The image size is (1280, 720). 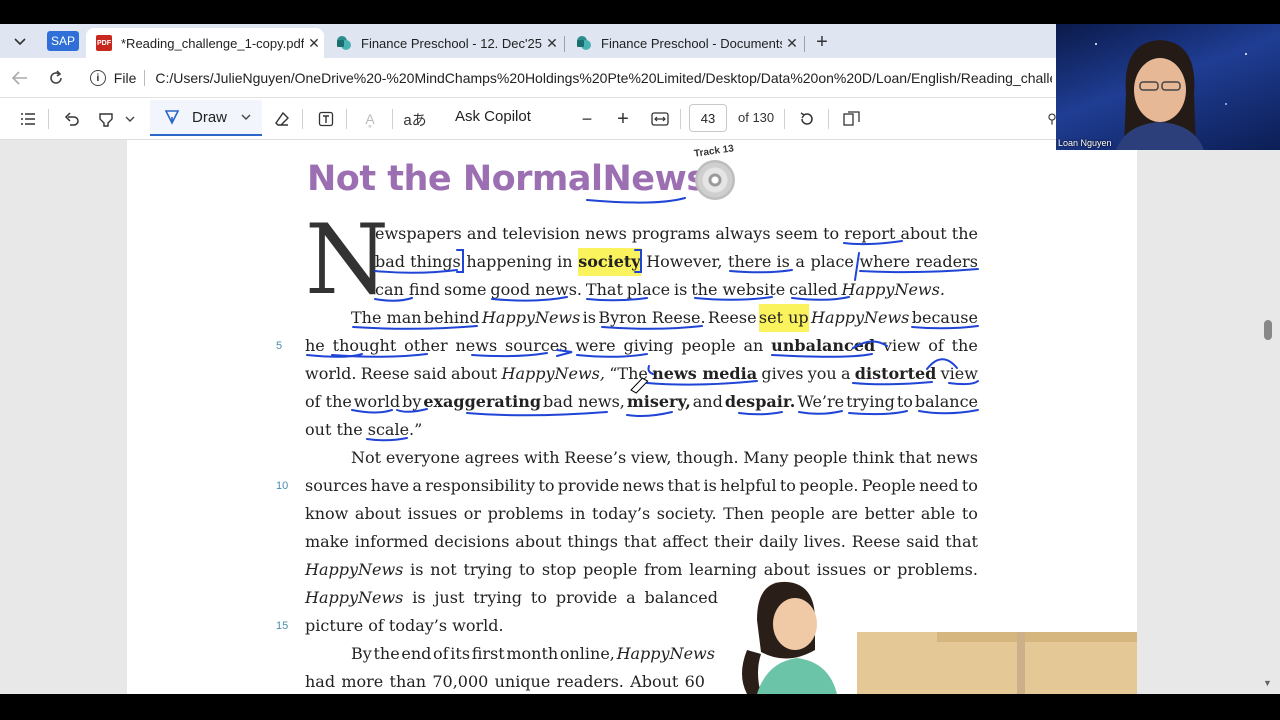 I want to click on word: trying, so click(x=488, y=569).